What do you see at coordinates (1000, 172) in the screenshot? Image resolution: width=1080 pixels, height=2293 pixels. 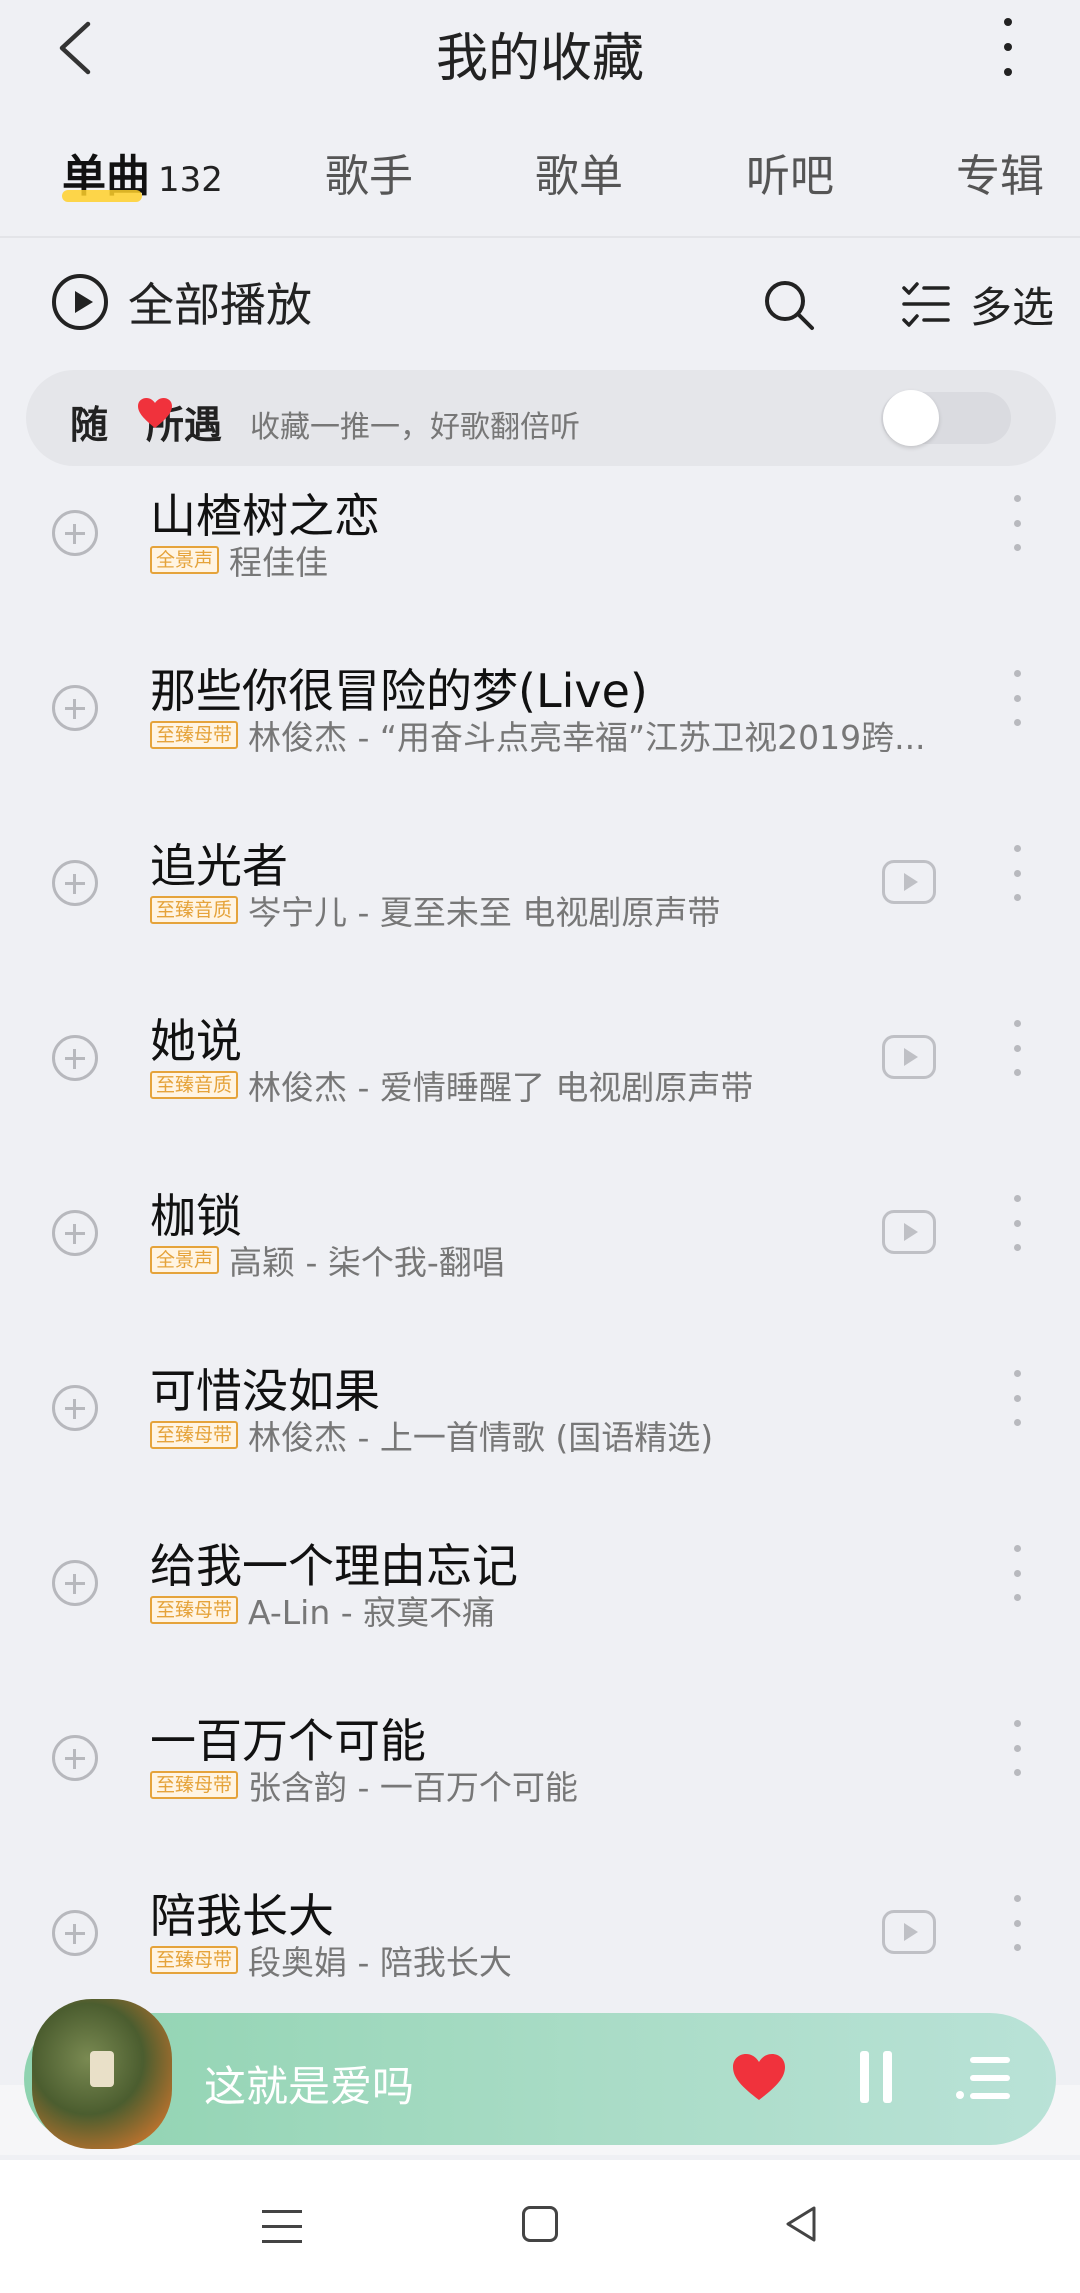 I see `tab-albums: 专辑` at bounding box center [1000, 172].